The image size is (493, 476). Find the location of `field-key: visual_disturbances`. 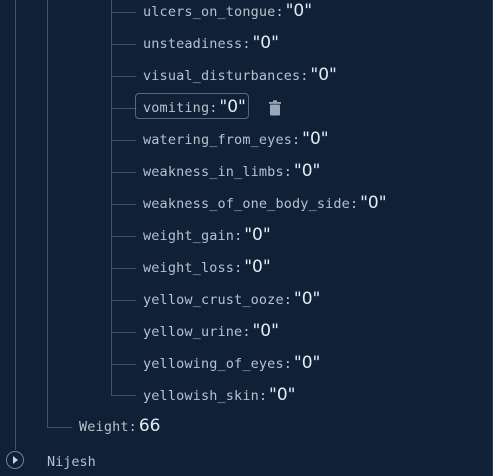

field-key: visual_disturbances is located at coordinates (222, 76).